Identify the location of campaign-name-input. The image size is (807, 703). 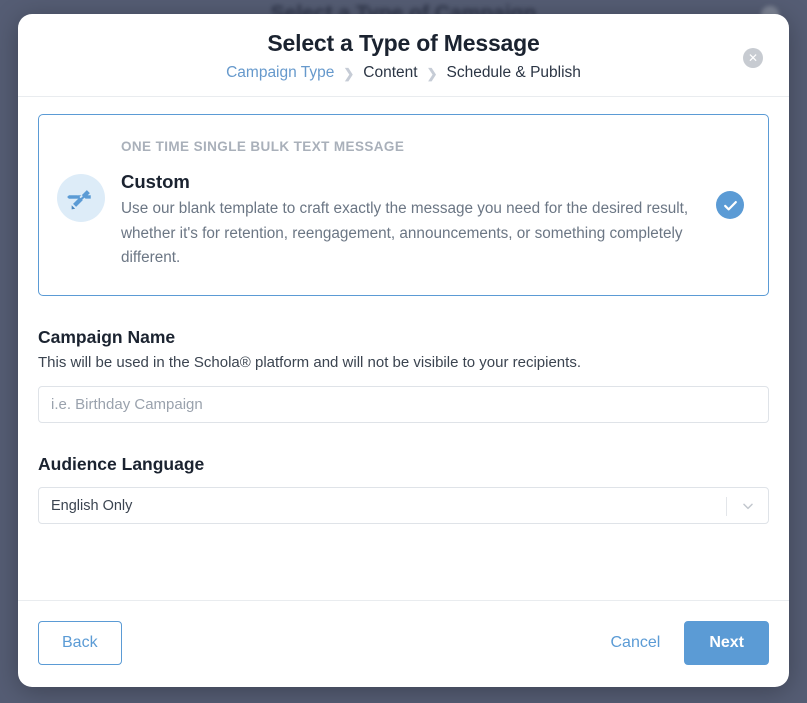
(403, 404).